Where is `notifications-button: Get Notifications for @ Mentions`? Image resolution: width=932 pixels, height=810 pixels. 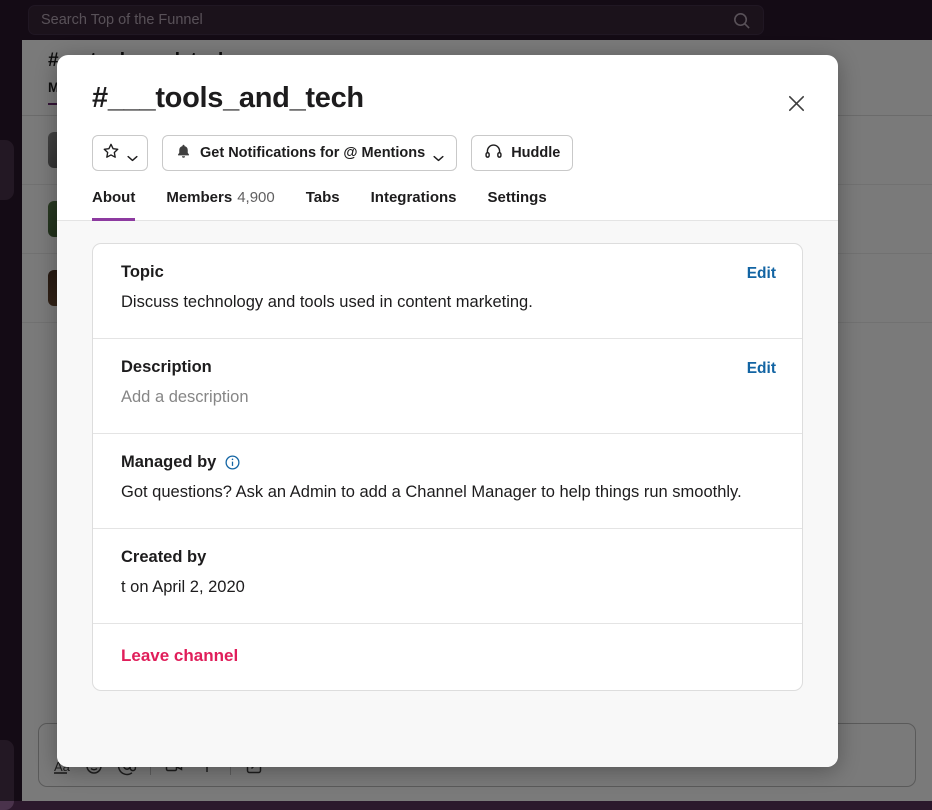
notifications-button: Get Notifications for @ Mentions is located at coordinates (309, 153).